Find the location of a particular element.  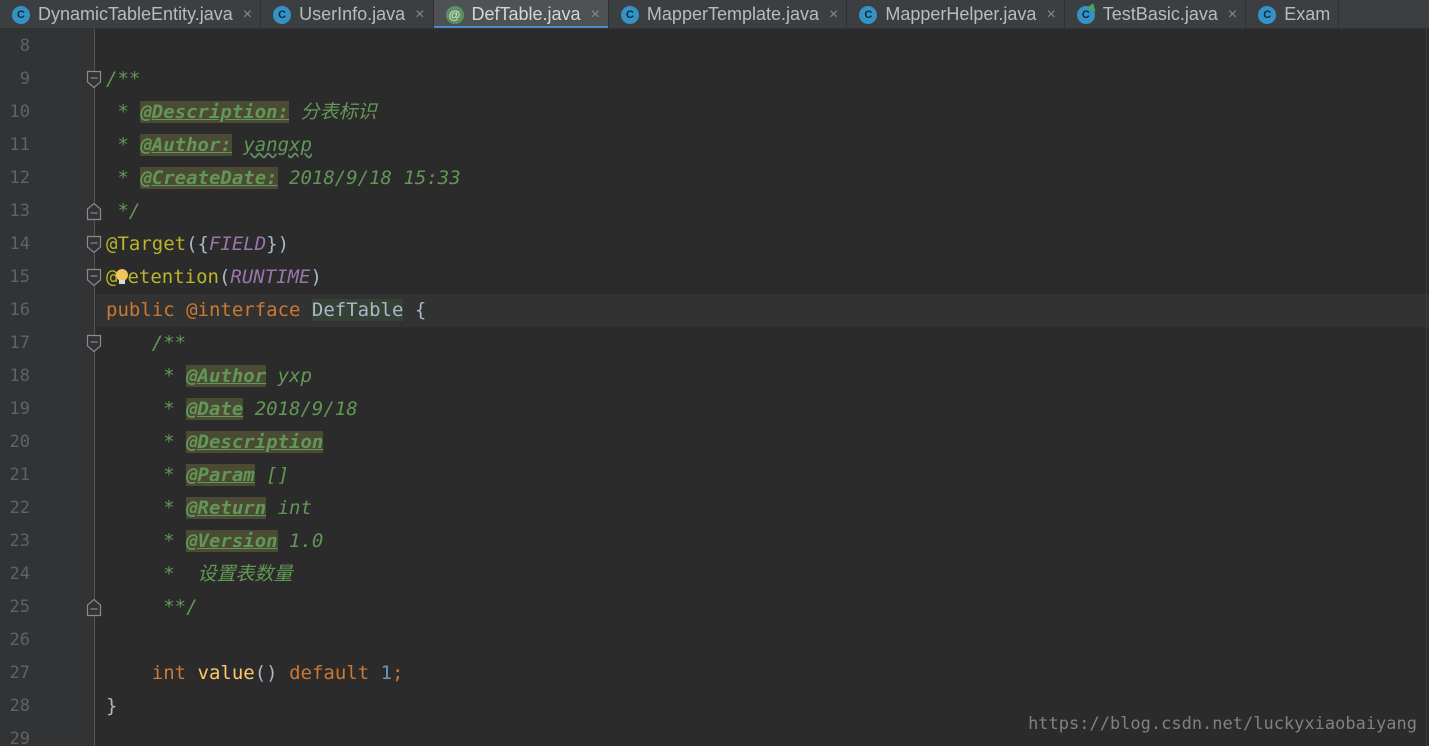

code-line: 25 **/ is located at coordinates (714, 607).